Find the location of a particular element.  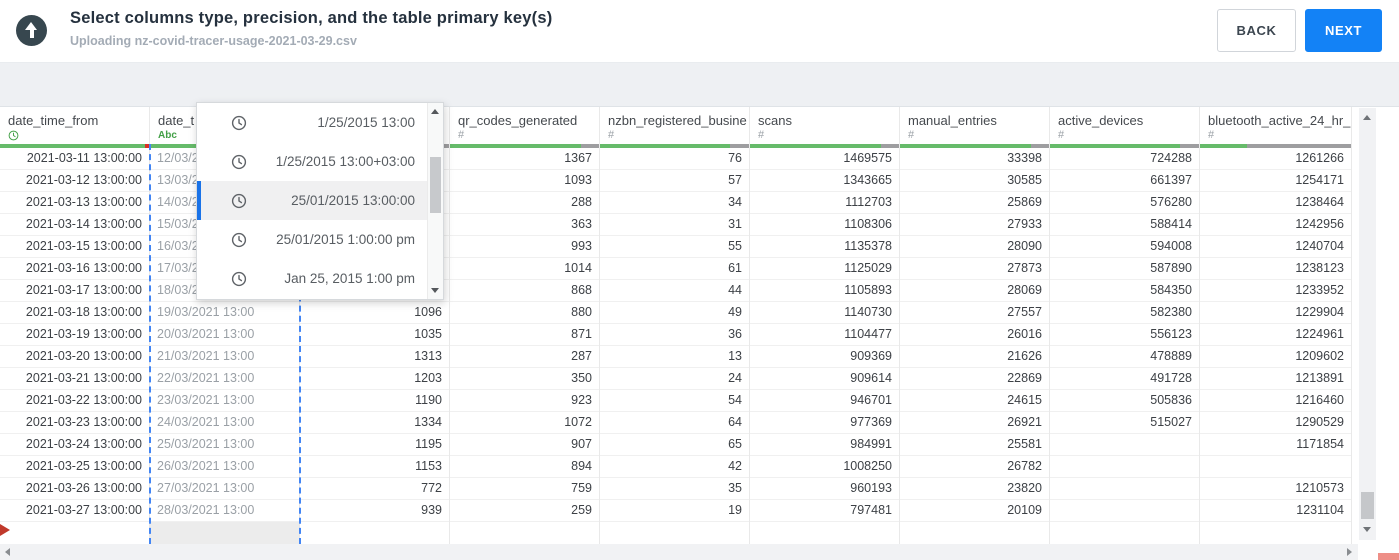

table-cell: 909369 is located at coordinates (824, 357).